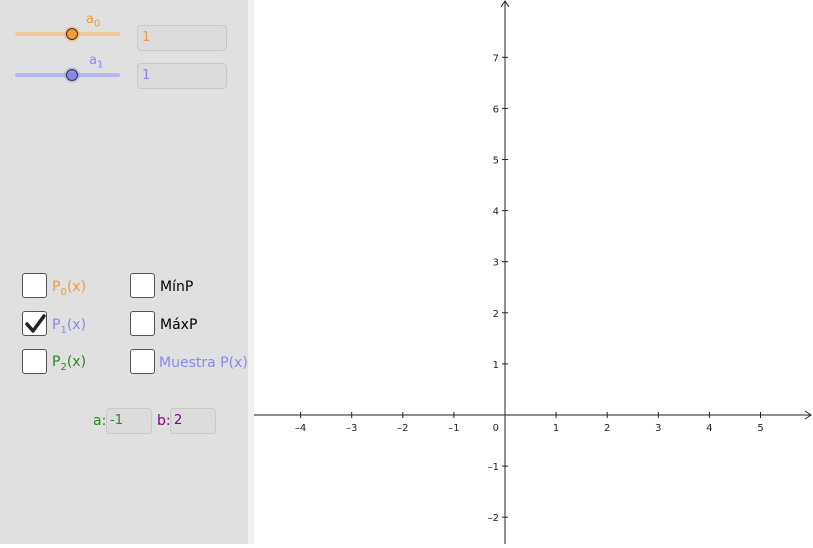  Describe the element at coordinates (182, 38) in the screenshot. I see `slider-a0-value-input: 1` at that location.